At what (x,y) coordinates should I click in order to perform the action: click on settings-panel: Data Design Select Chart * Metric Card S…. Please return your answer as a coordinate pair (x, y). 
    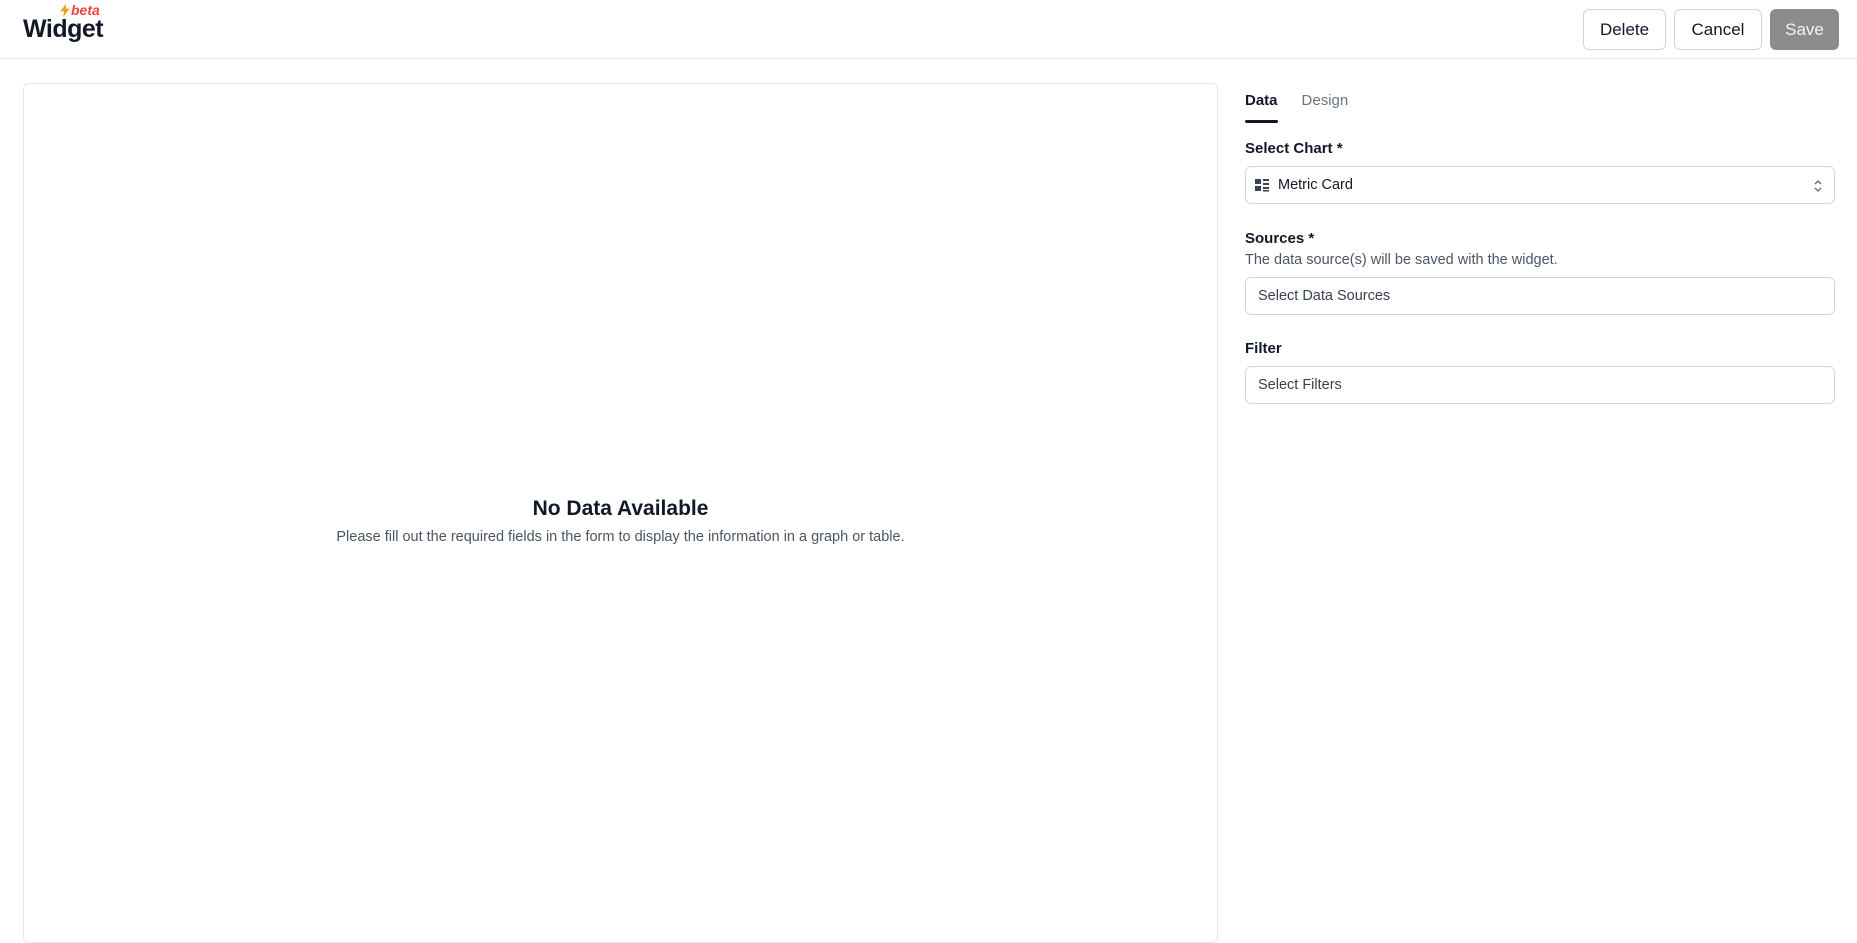
    Looking at the image, I should click on (1540, 243).